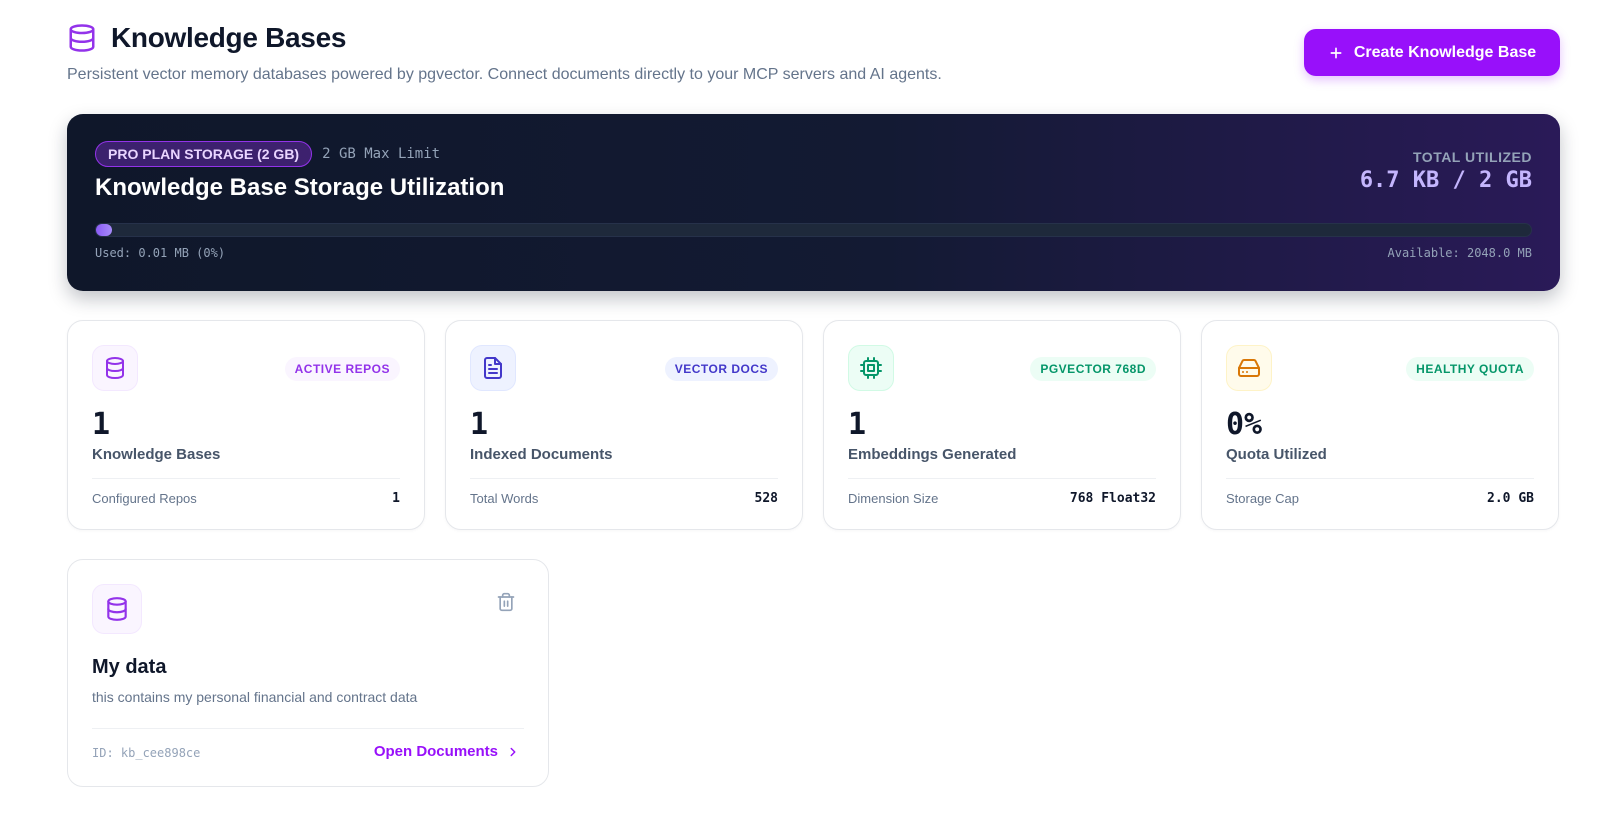 This screenshot has height=822, width=1600. Describe the element at coordinates (156, 454) in the screenshot. I see `stat-label: Knowledge Bases` at that location.